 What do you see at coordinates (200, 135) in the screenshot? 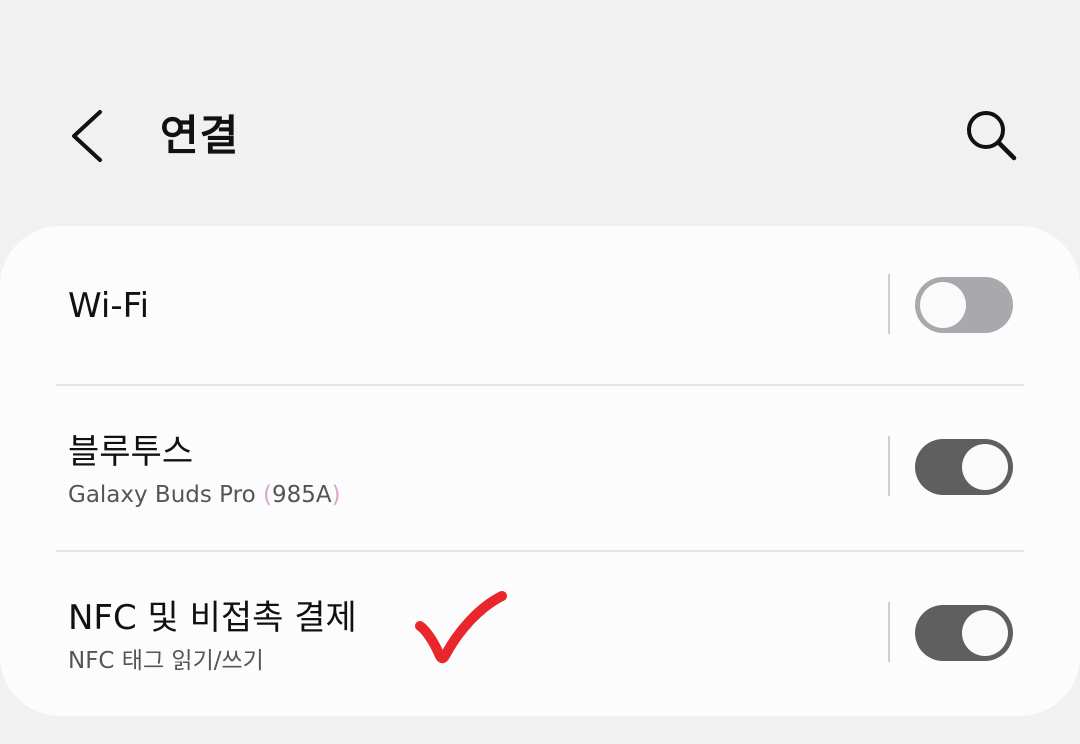
I see `page-title: 연결` at bounding box center [200, 135].